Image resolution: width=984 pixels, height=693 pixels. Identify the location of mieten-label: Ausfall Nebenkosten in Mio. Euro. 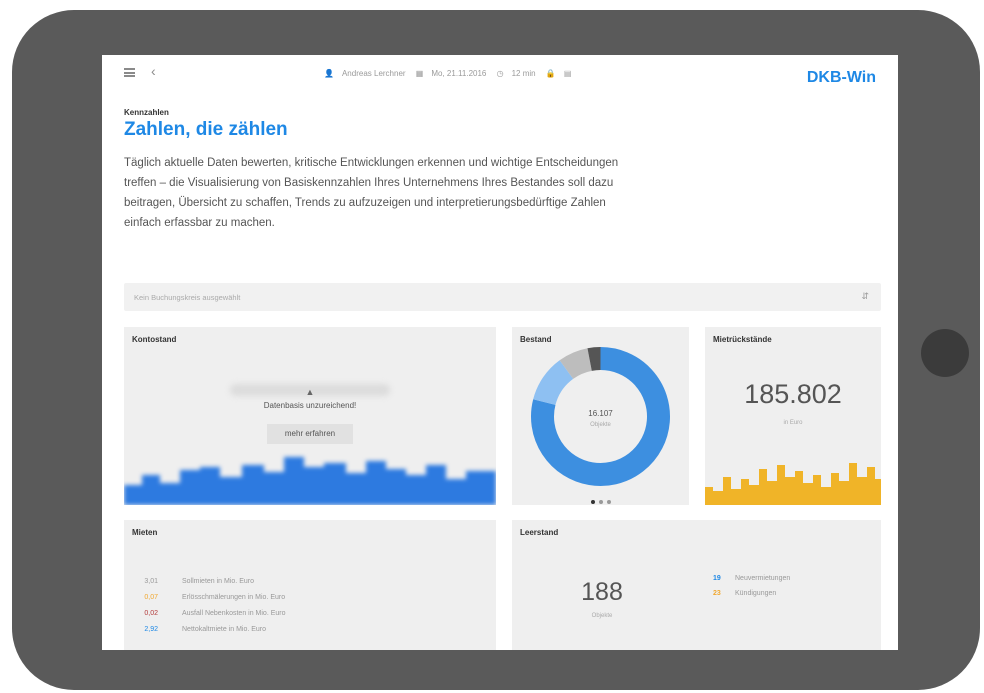
(234, 613).